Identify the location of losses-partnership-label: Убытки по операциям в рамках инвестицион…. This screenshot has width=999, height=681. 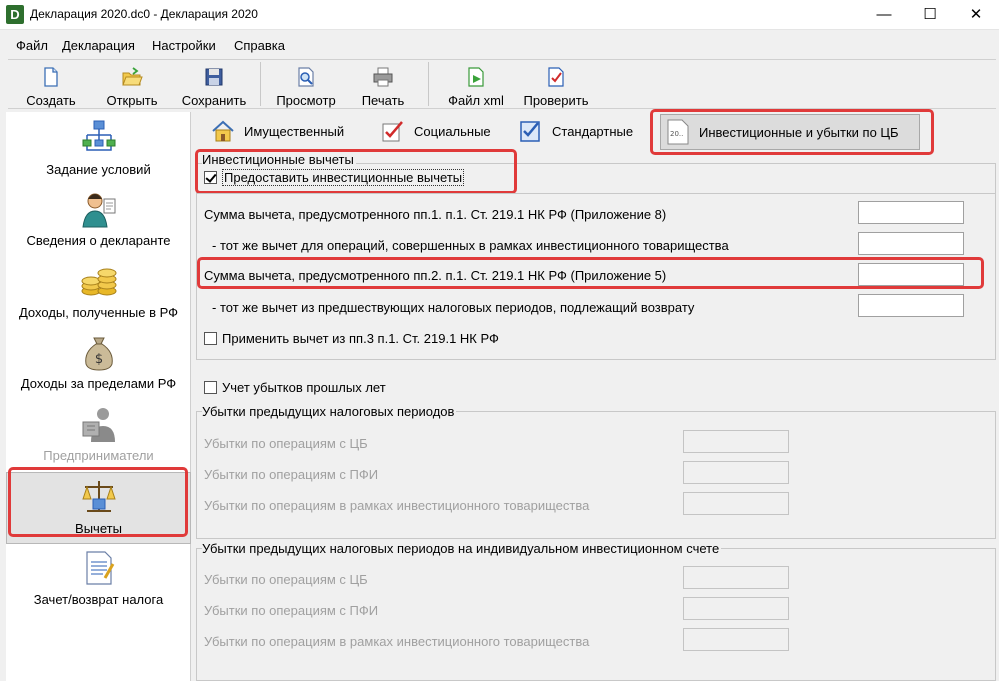
(397, 505).